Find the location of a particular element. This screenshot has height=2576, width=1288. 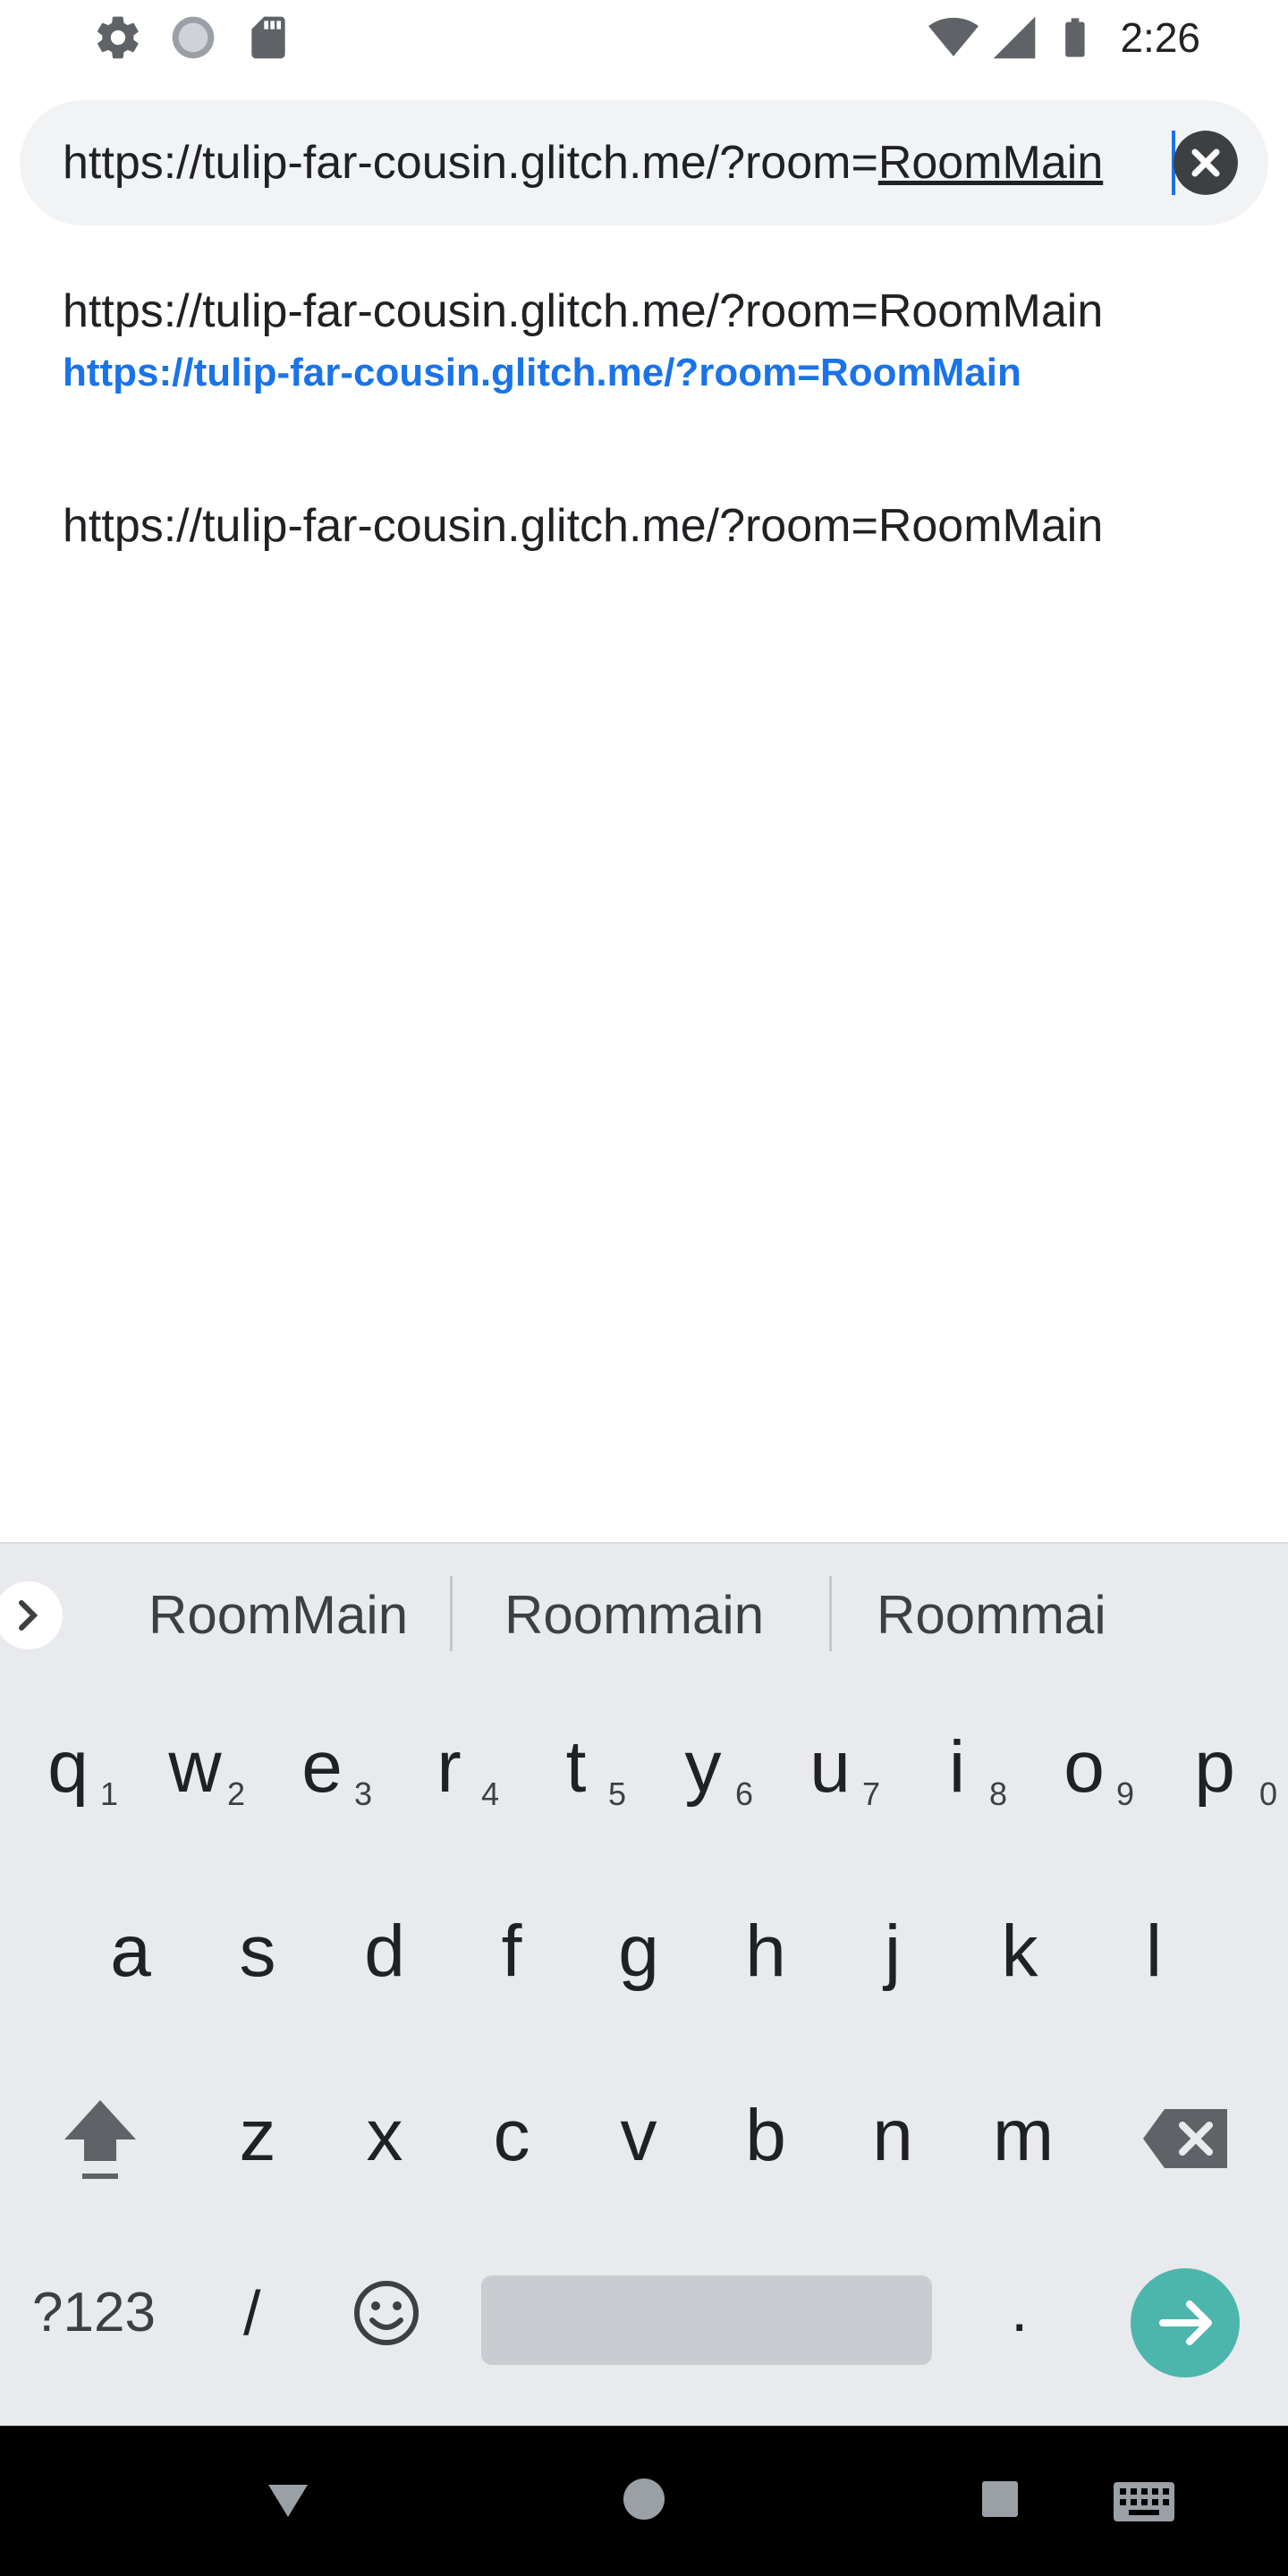

key-r: r4 is located at coordinates (449, 1767).